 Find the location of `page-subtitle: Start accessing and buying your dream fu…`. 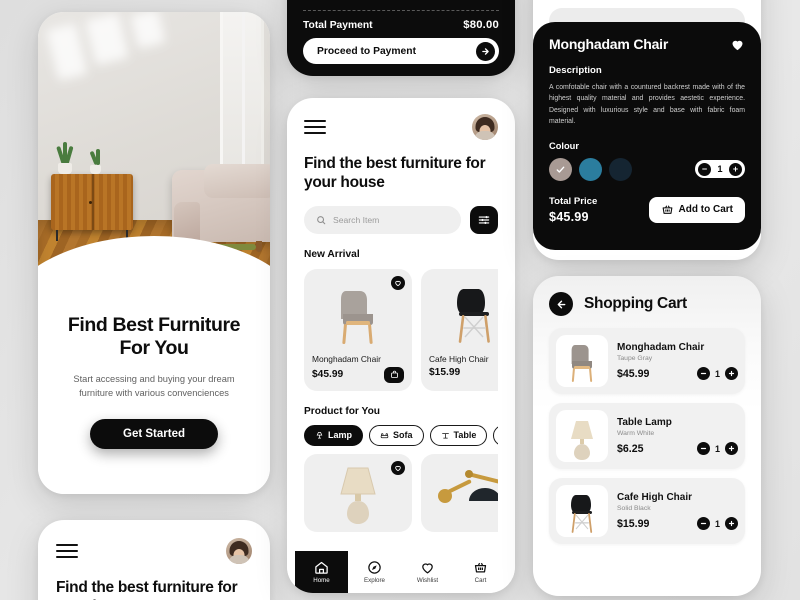

page-subtitle: Start accessing and buying your dream fu… is located at coordinates (154, 386).